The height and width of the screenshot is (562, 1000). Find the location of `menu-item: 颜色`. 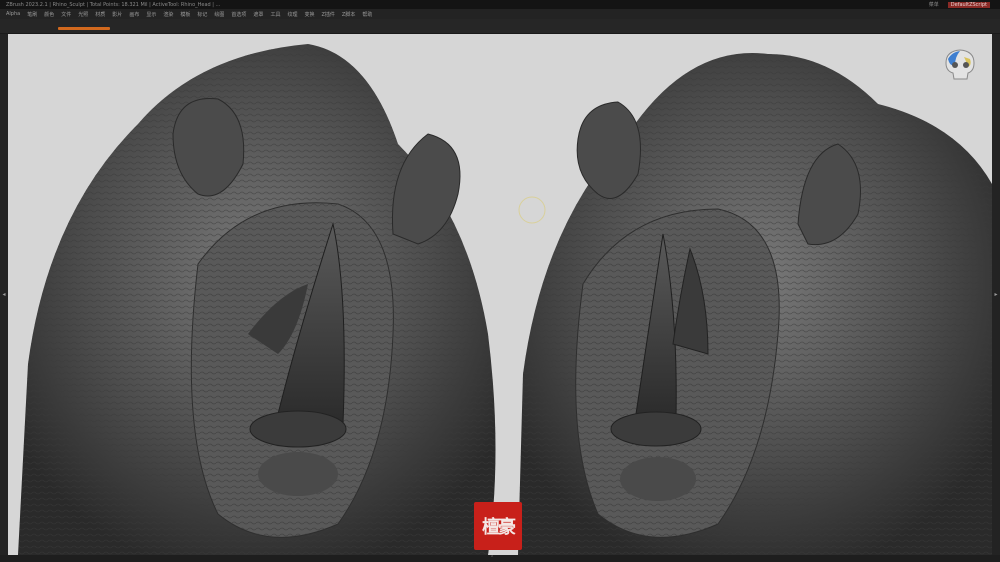

menu-item: 颜色 is located at coordinates (49, 14).